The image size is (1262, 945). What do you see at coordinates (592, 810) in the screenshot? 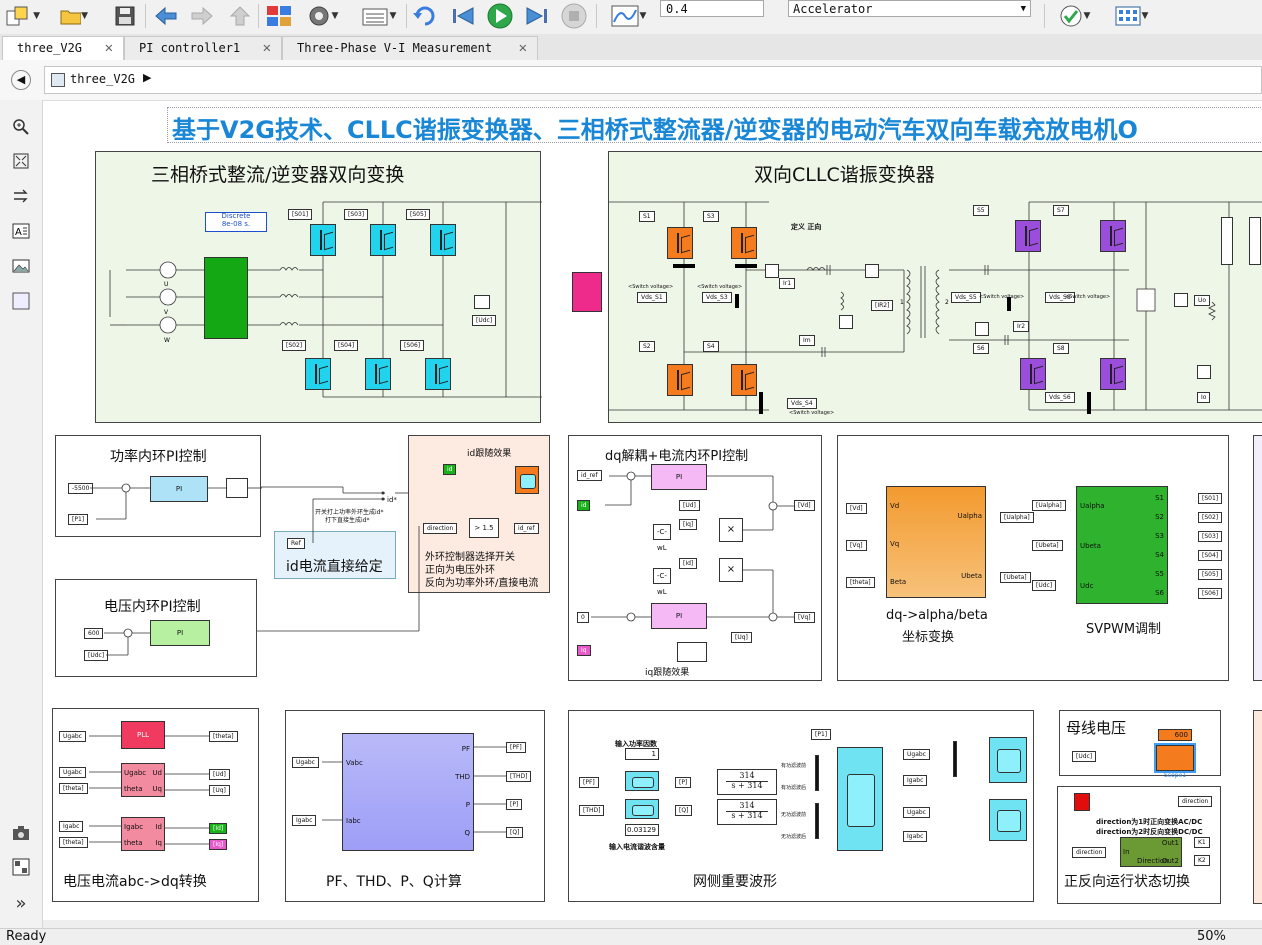
I see `from-thd: [THD]` at bounding box center [592, 810].